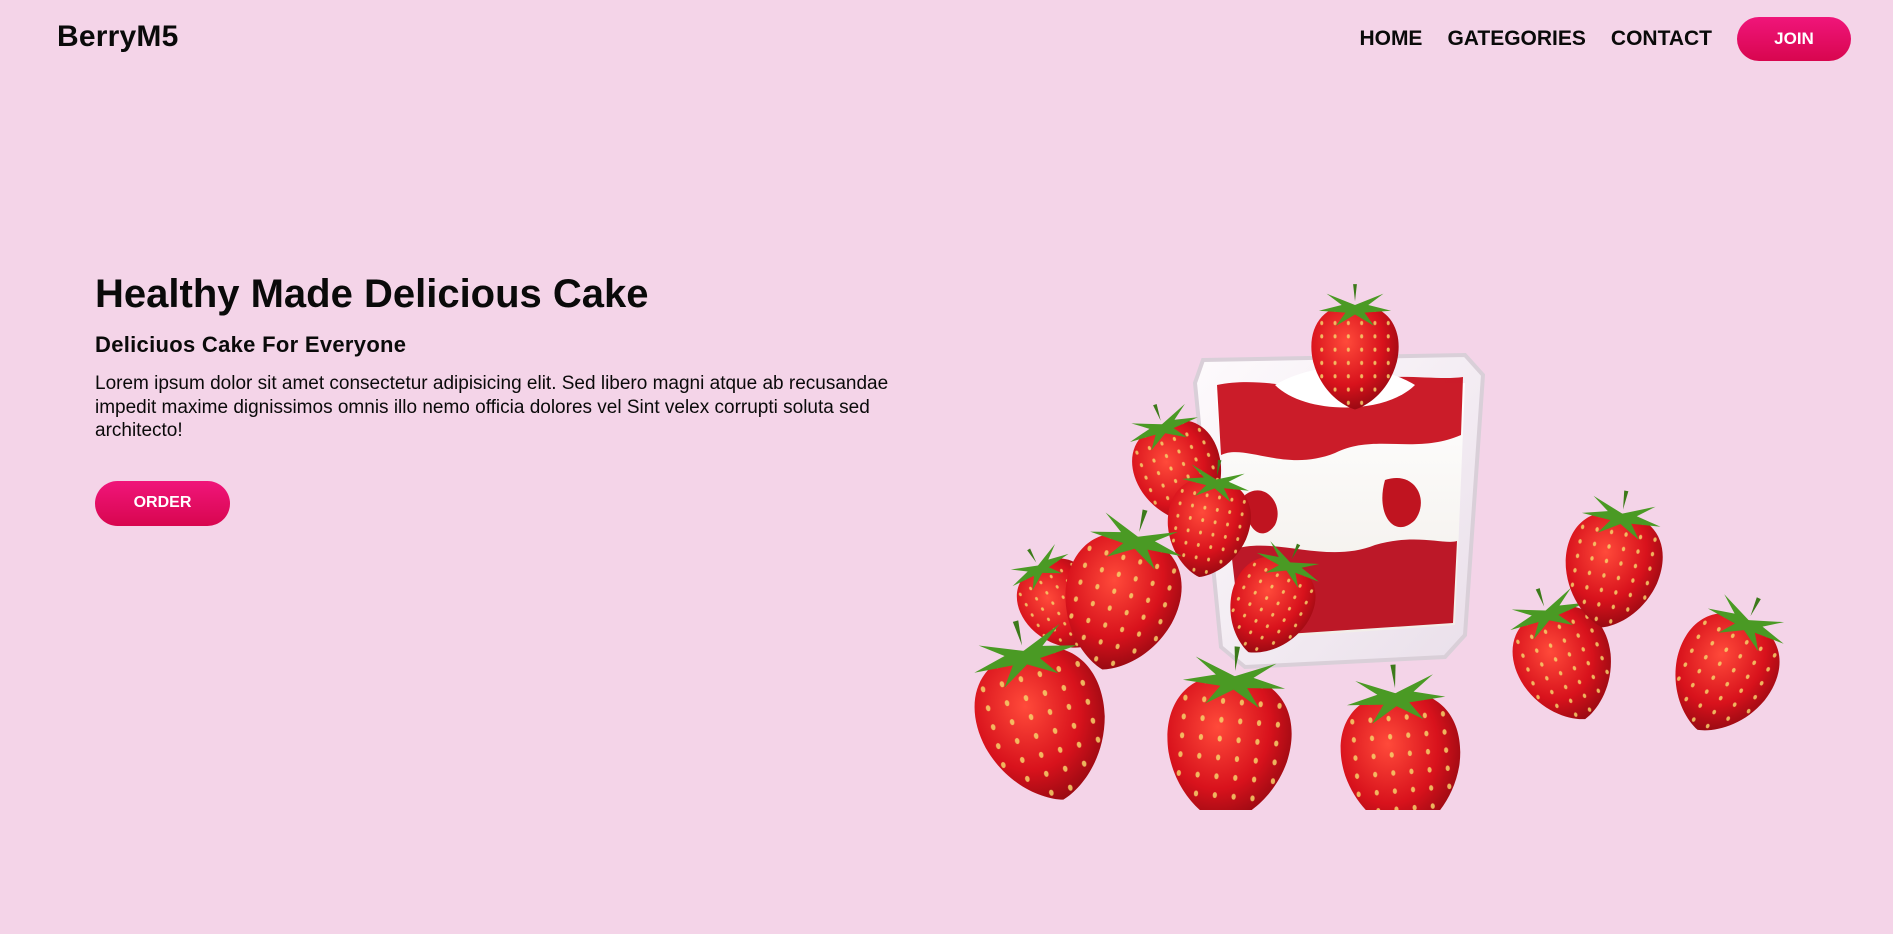  I want to click on hero-subtitle: Deliciuos Cake For Everyone, so click(251, 344).